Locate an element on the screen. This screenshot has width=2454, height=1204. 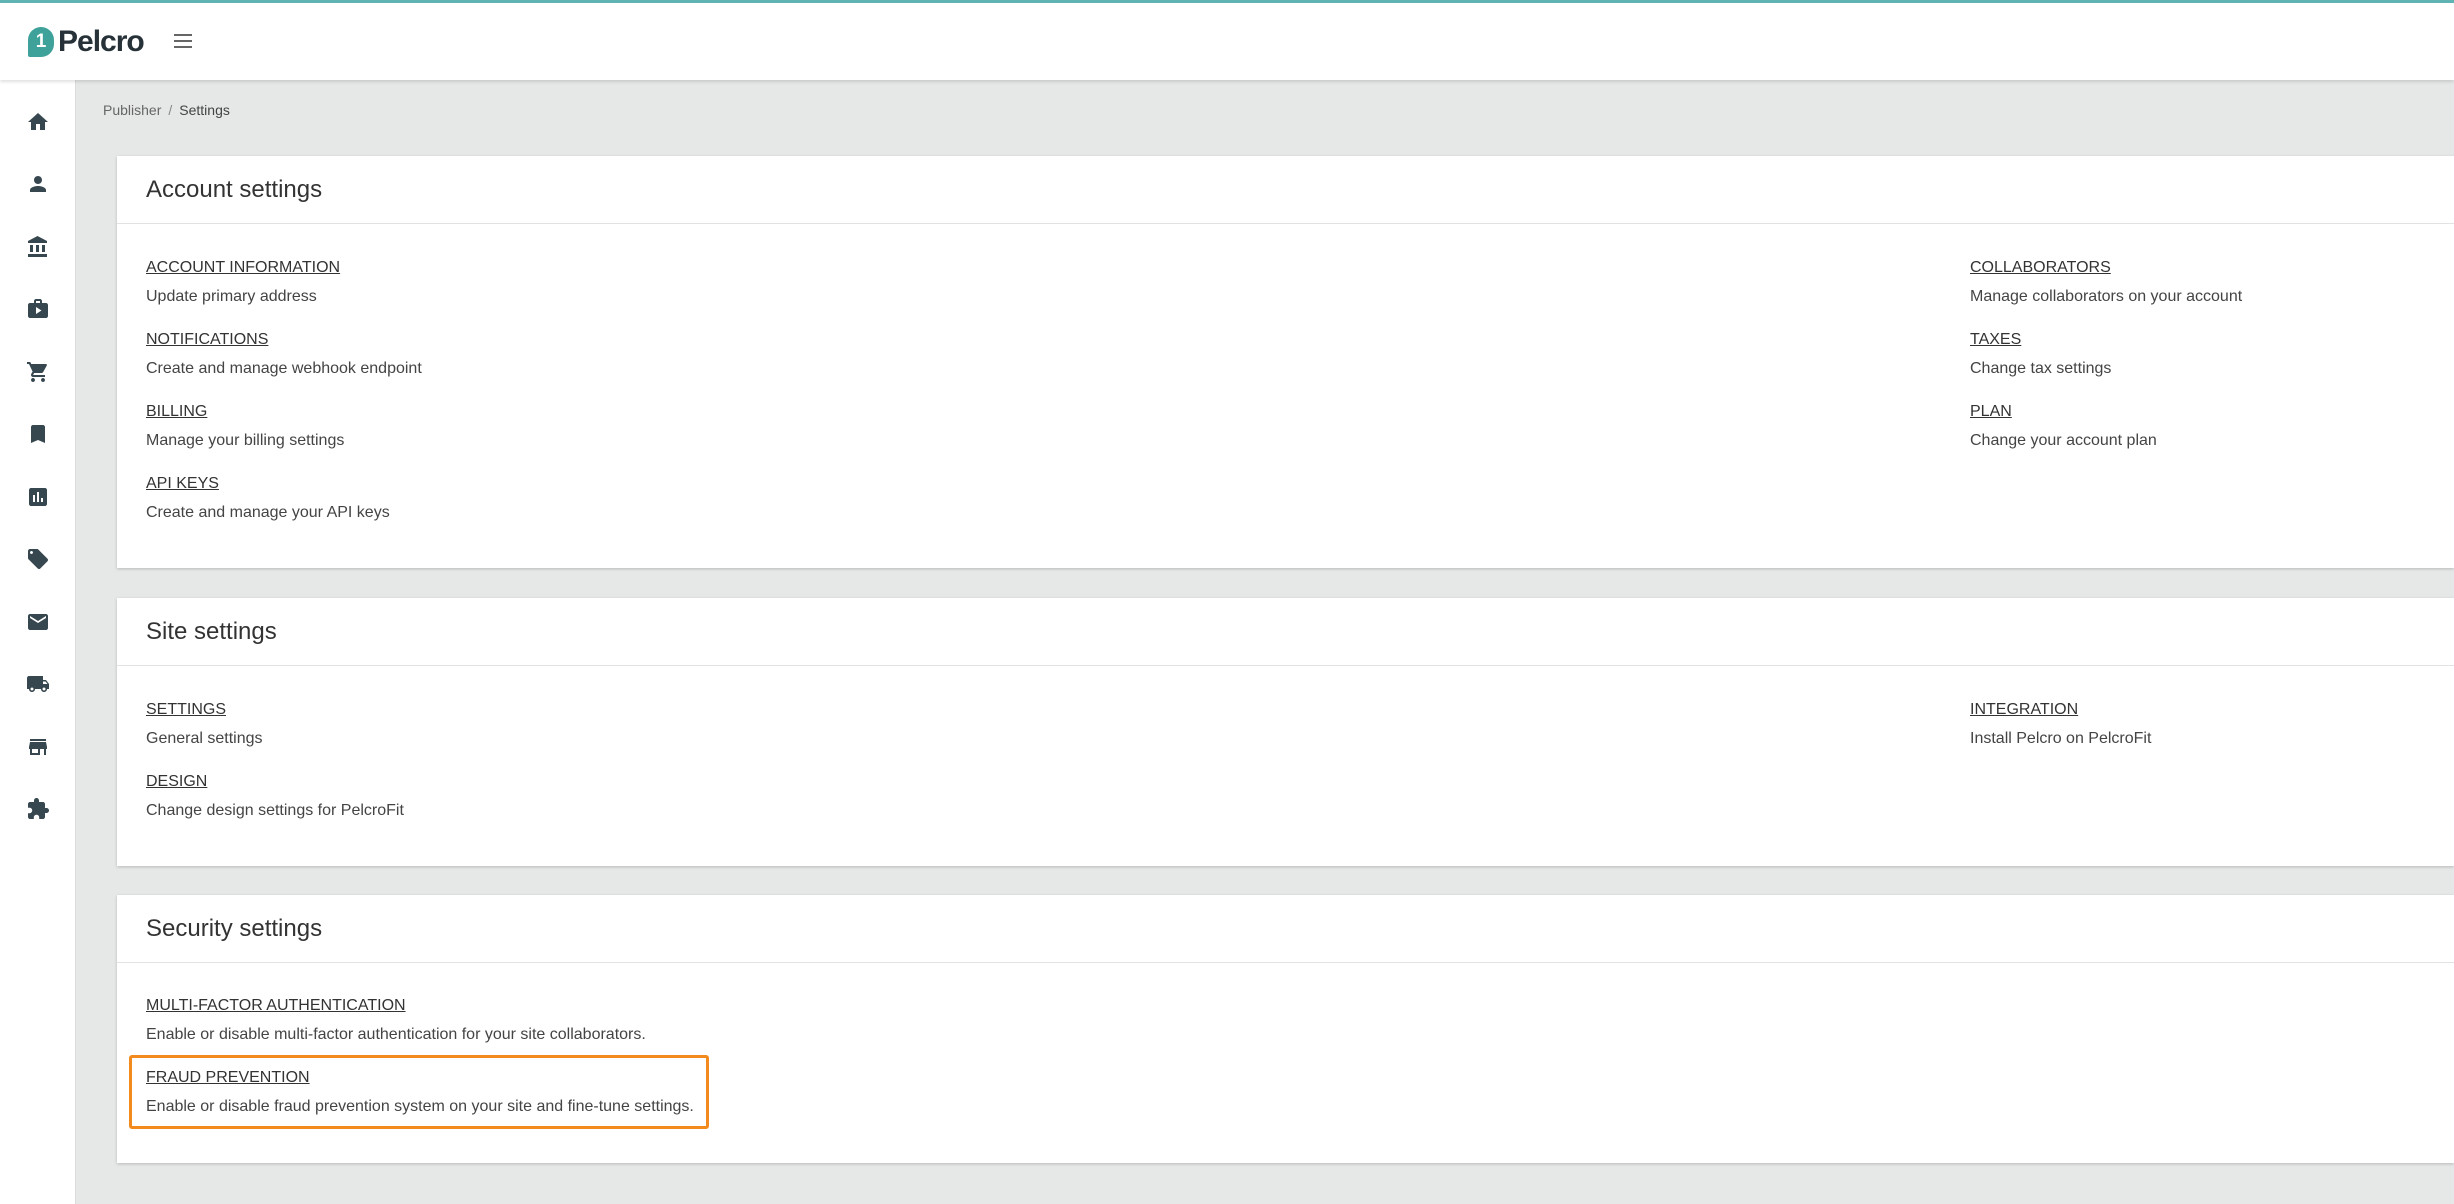
site-settings-link: SETTINGS is located at coordinates (204, 710).